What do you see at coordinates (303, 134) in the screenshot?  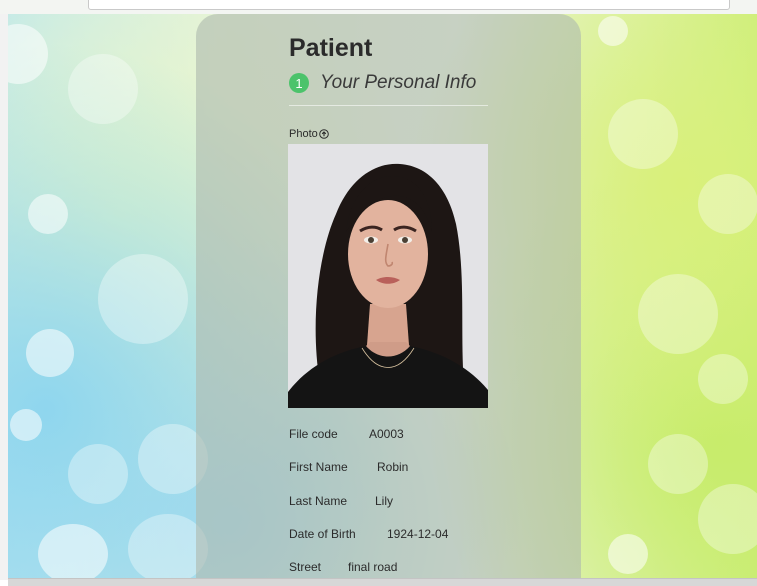 I see `photo-label: Photo` at bounding box center [303, 134].